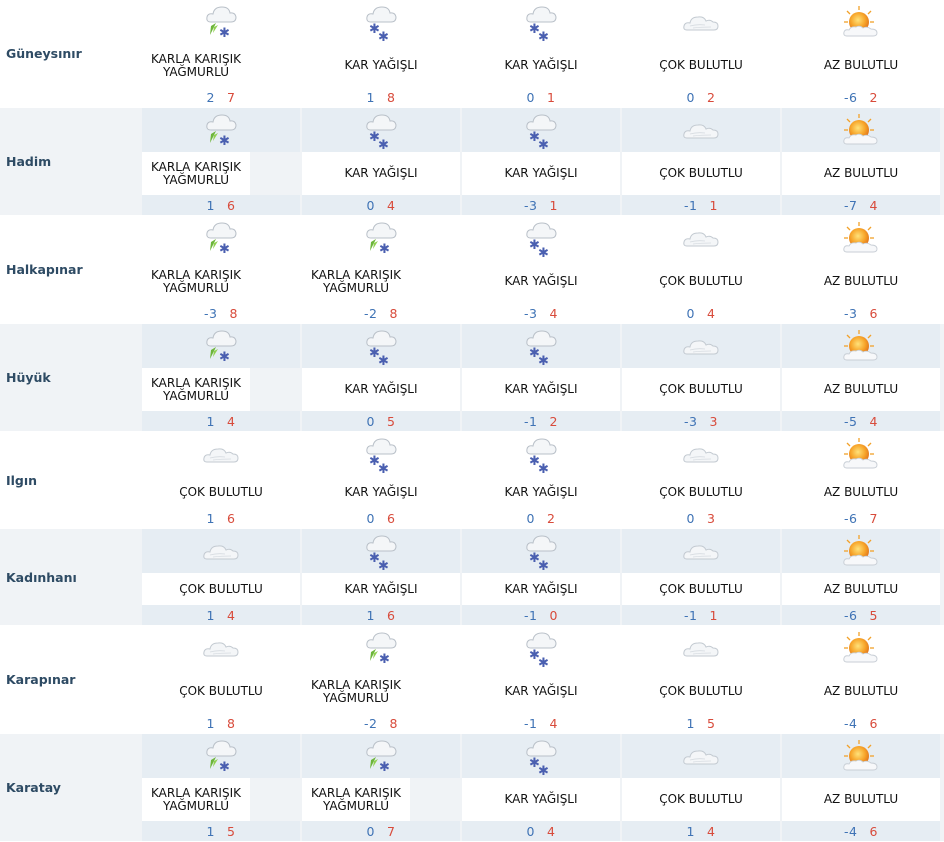  Describe the element at coordinates (541, 577) in the screenshot. I see `forecast-day-cell: ✱ ✱ KAR YAĞIŞLI -1 0` at that location.